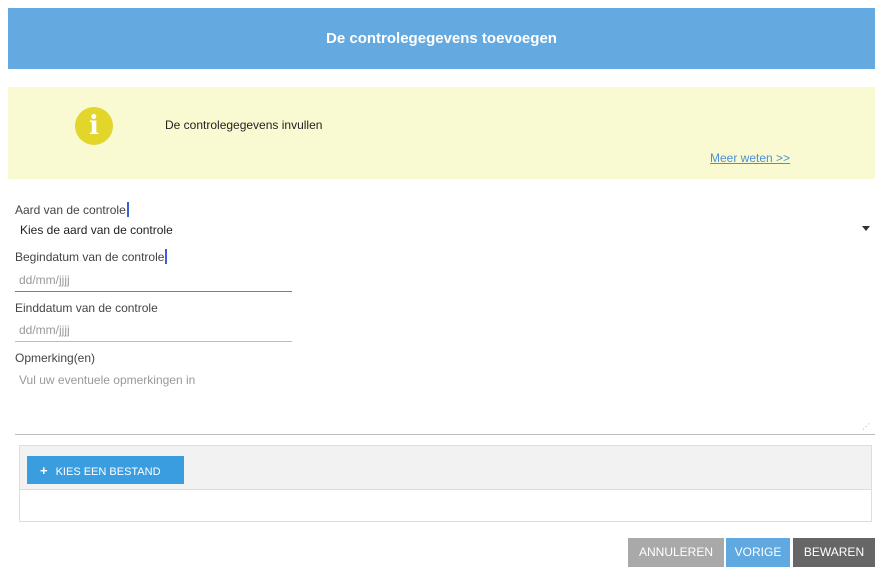  Describe the element at coordinates (153, 330) in the screenshot. I see `end-date-input` at that location.